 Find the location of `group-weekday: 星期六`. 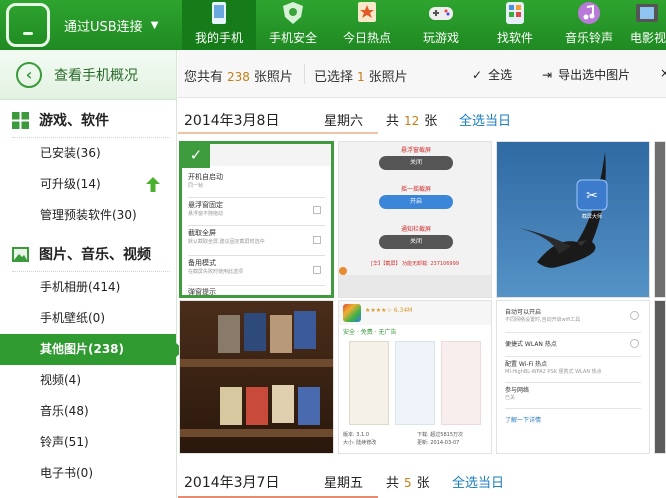

group-weekday: 星期六 is located at coordinates (344, 121).